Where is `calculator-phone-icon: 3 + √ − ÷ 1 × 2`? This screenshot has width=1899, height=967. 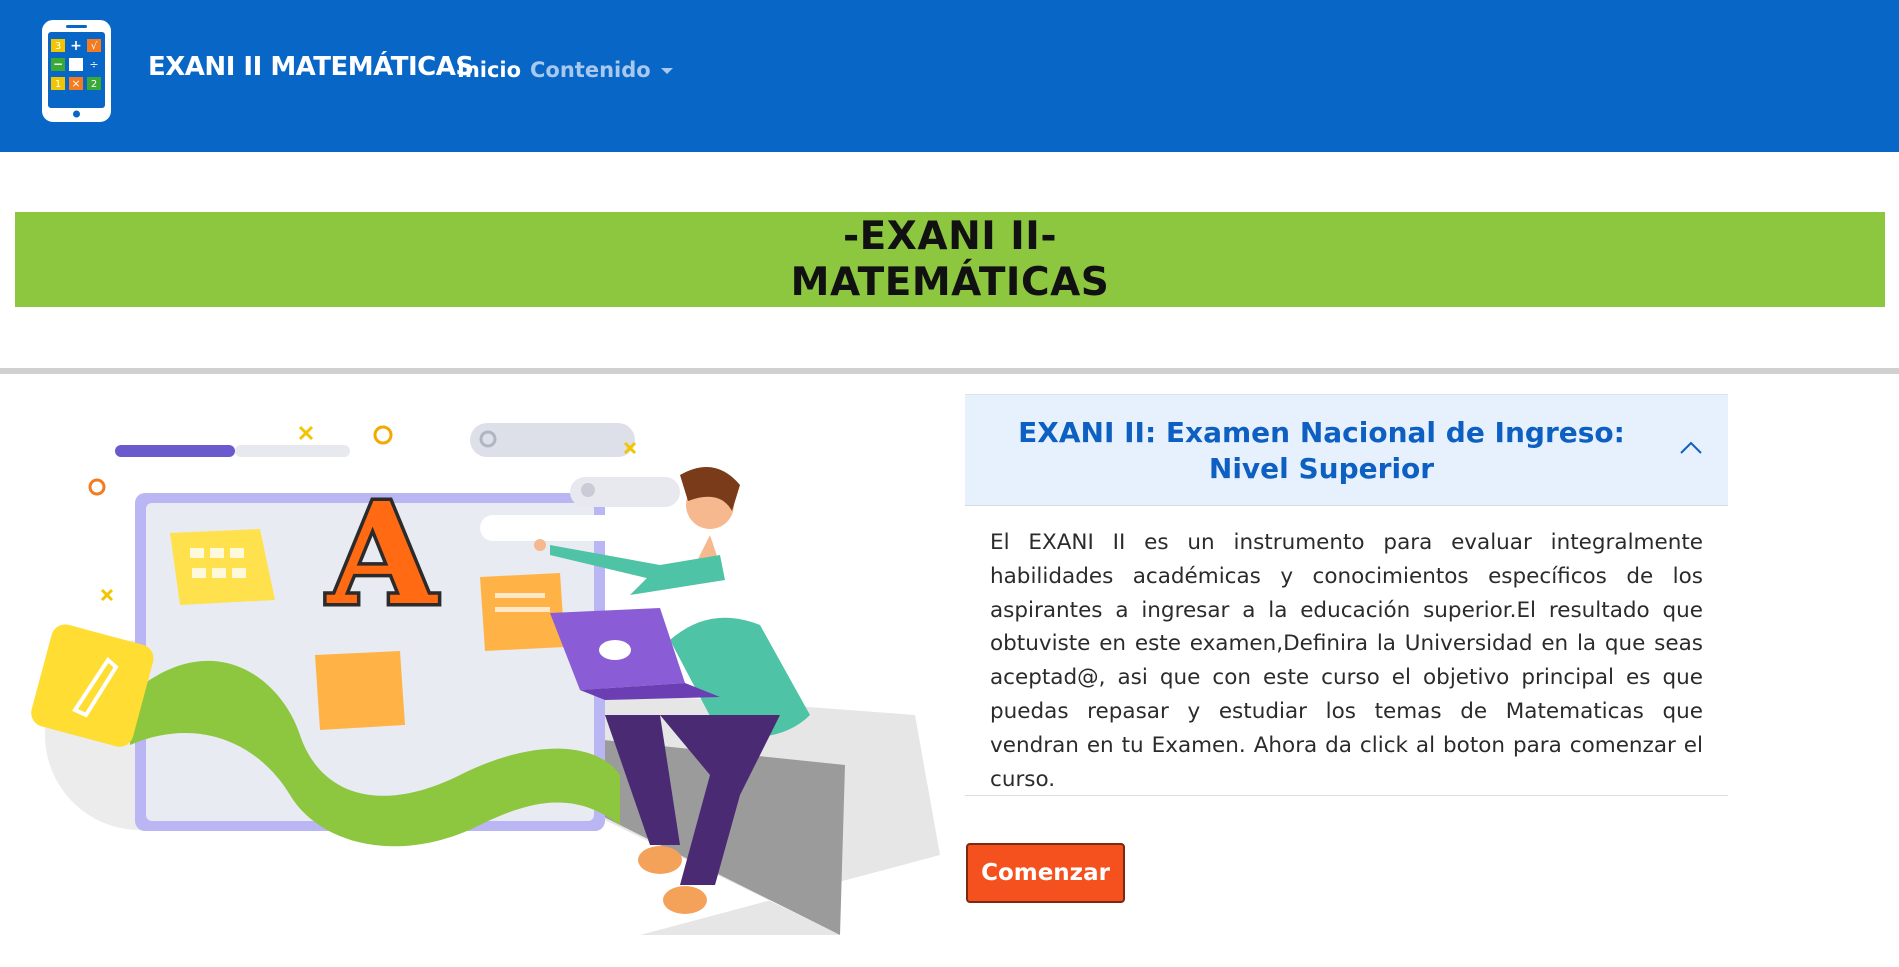
calculator-phone-icon: 3 + √ − ÷ 1 × 2 is located at coordinates (76, 71).